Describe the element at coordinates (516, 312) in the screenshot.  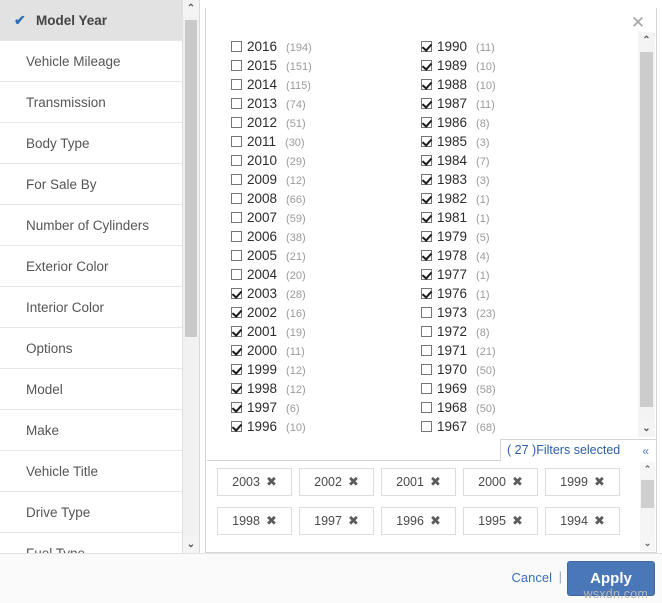
I see `year-checkbox-row: 1973 (23)` at that location.